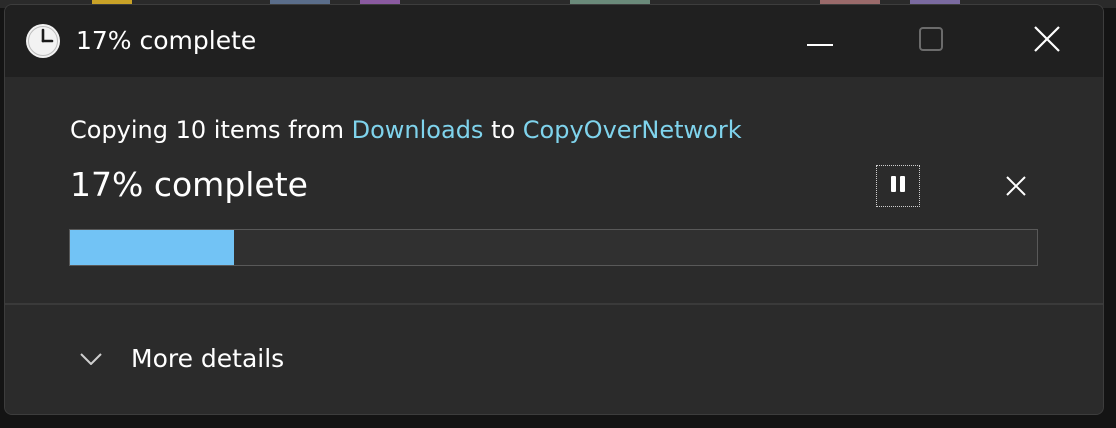 The width and height of the screenshot is (1116, 428). I want to click on clock-icon, so click(43, 41).